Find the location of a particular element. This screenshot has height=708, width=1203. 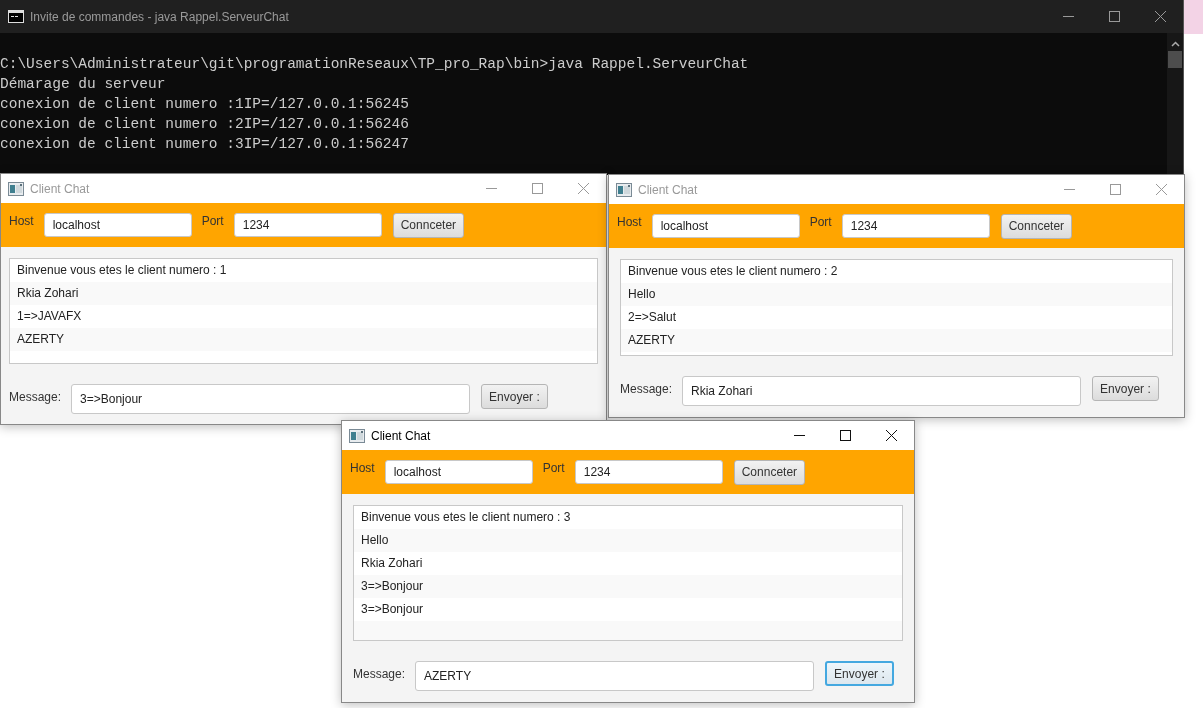

console-line: conexion de client numero :2IP=/127.0.0.1:56246 is located at coordinates (205, 124).